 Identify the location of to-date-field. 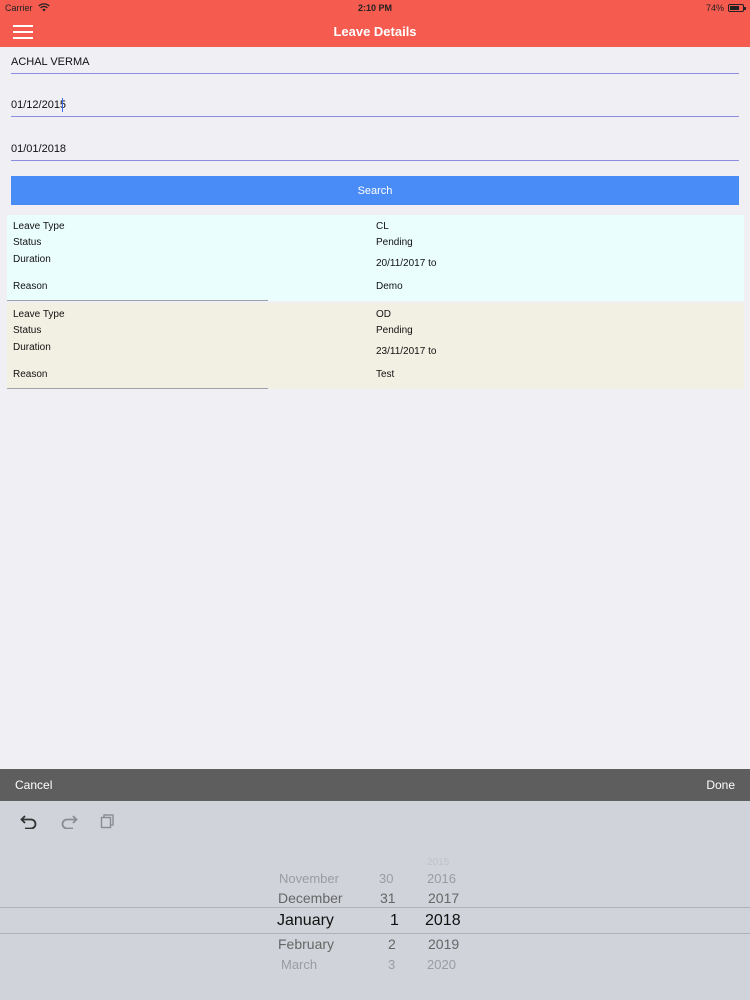
(375, 150).